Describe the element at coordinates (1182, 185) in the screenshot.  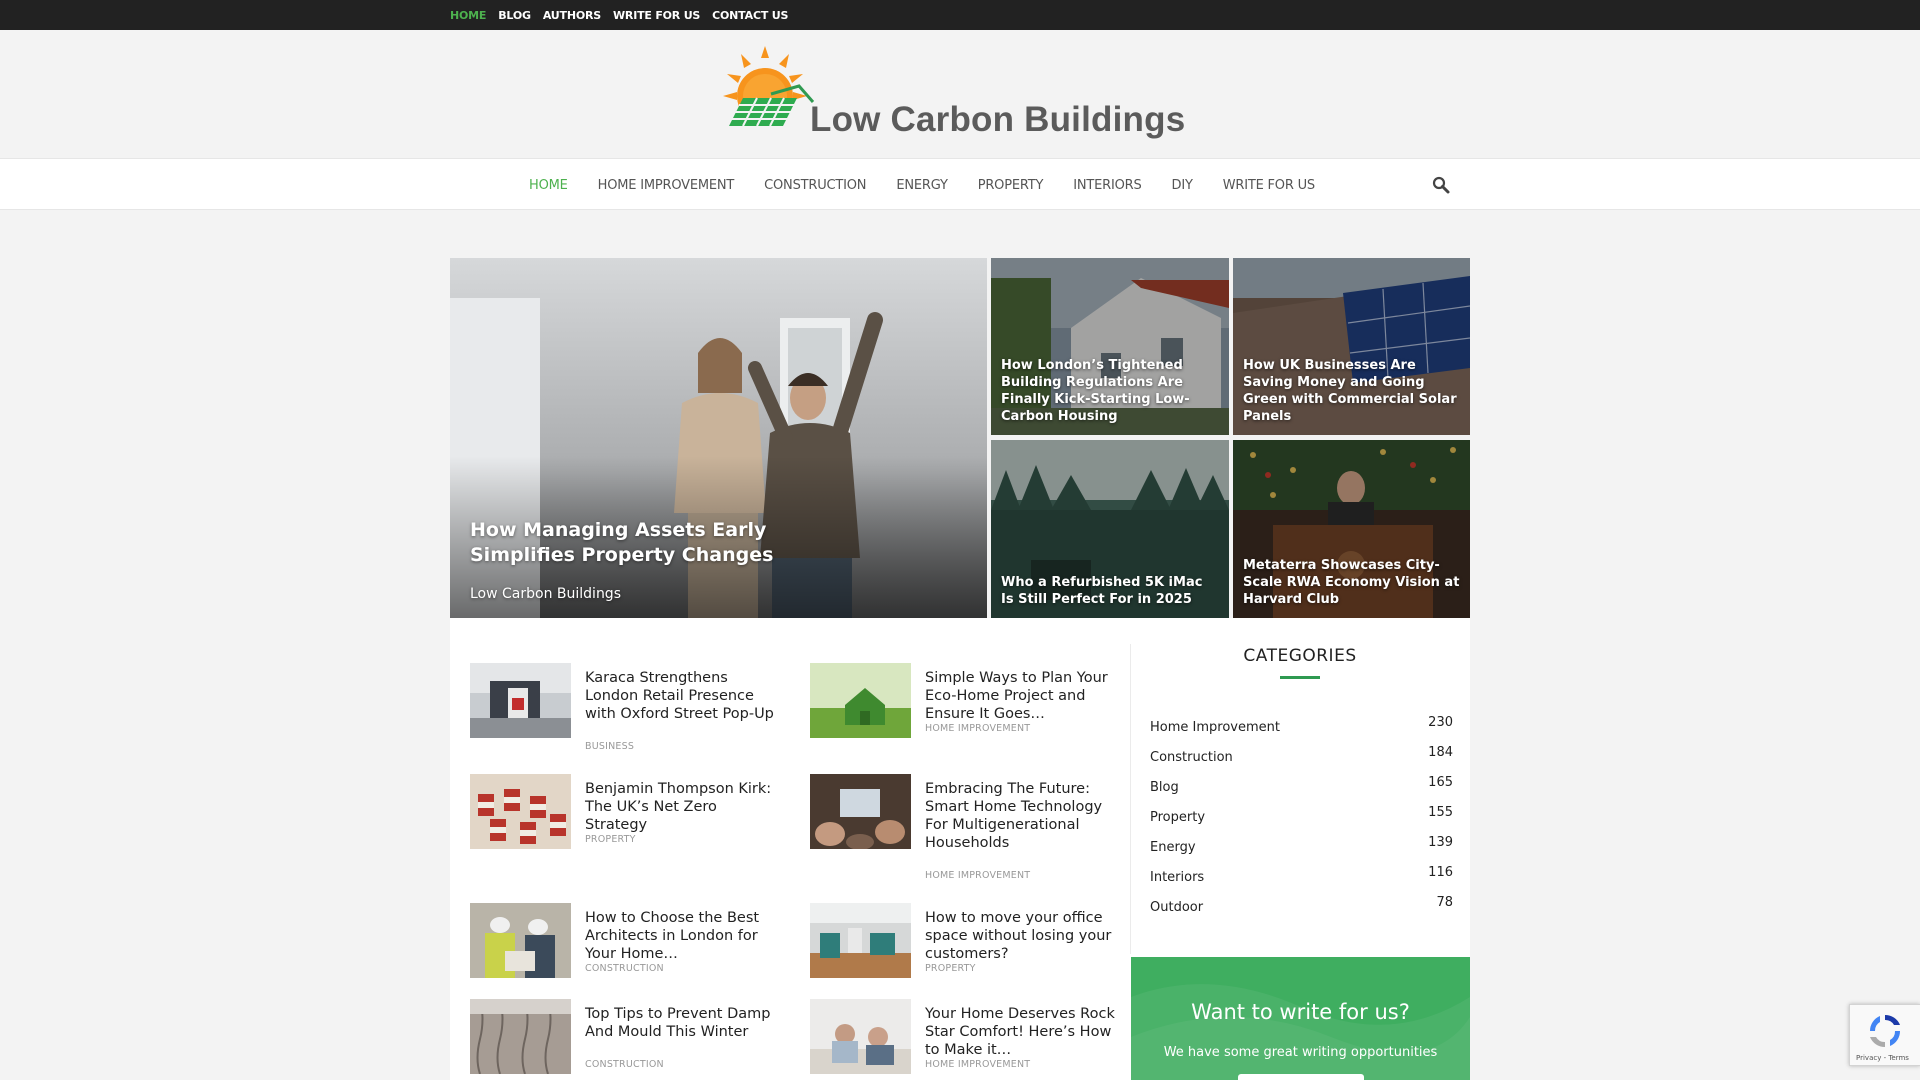
I see `nav-item-diy: DIY` at that location.